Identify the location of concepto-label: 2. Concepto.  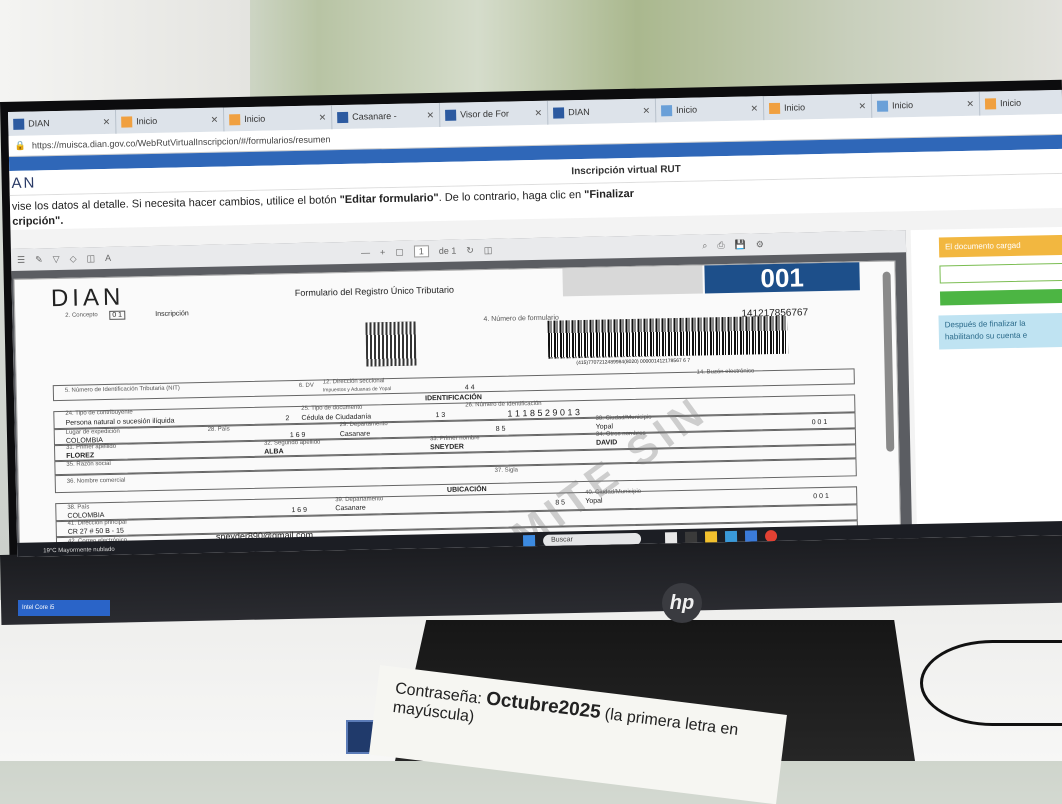
(81, 315).